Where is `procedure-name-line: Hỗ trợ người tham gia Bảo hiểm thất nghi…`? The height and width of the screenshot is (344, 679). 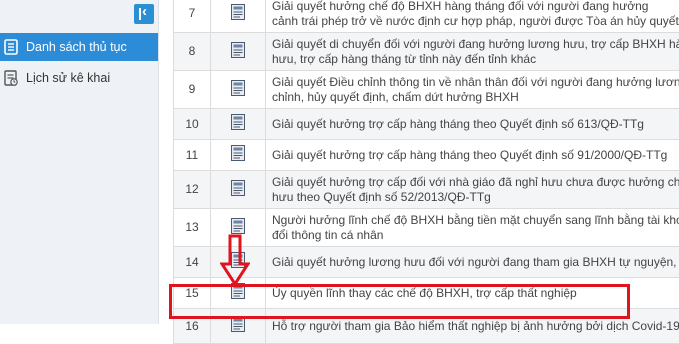
procedure-name-line: Hỗ trợ người tham gia Bảo hiểm thất nghi… is located at coordinates (475, 326).